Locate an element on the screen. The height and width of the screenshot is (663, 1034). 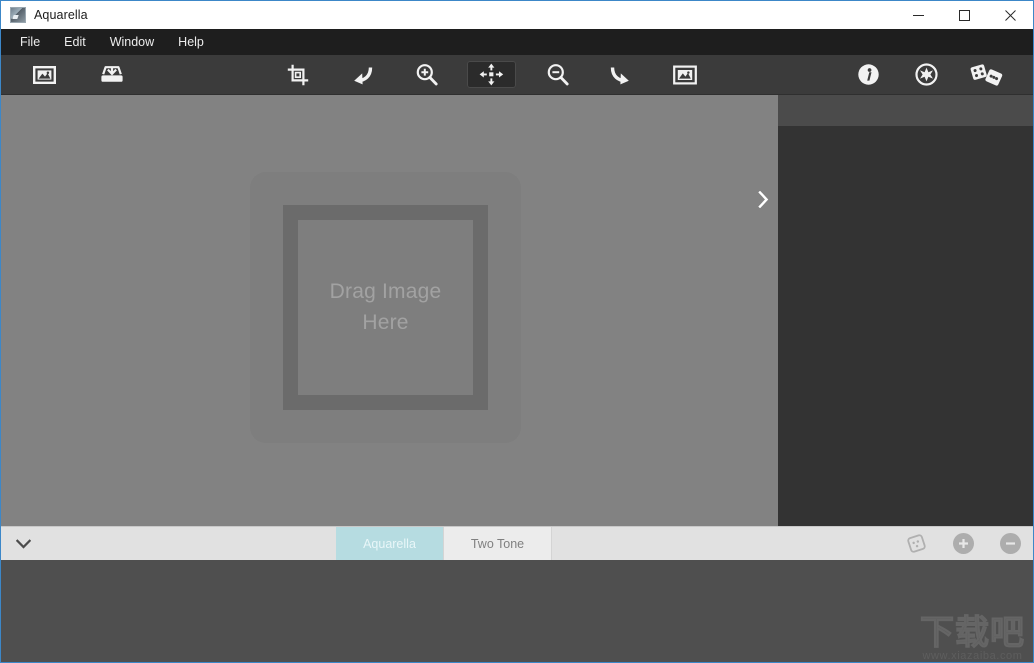
move-arrows-icon is located at coordinates (491, 74).